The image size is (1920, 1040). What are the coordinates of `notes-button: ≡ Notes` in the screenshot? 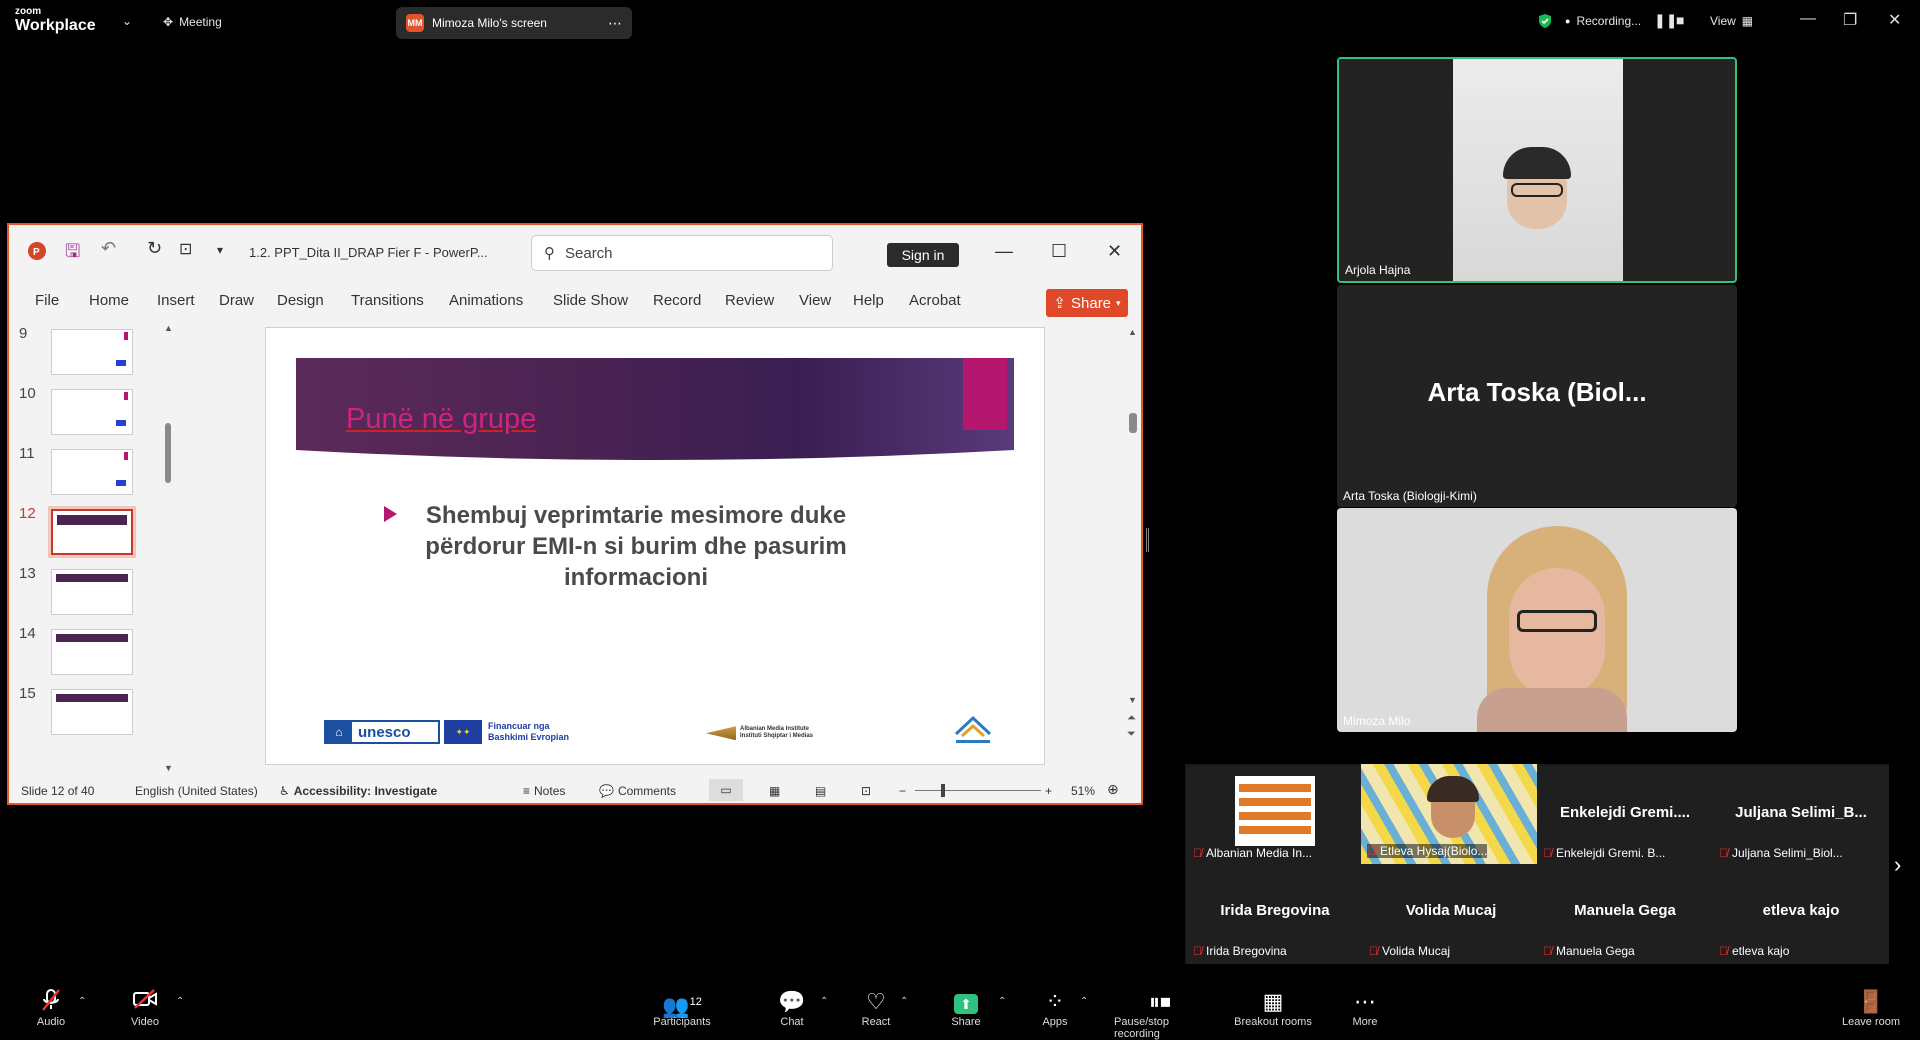 It's located at (544, 791).